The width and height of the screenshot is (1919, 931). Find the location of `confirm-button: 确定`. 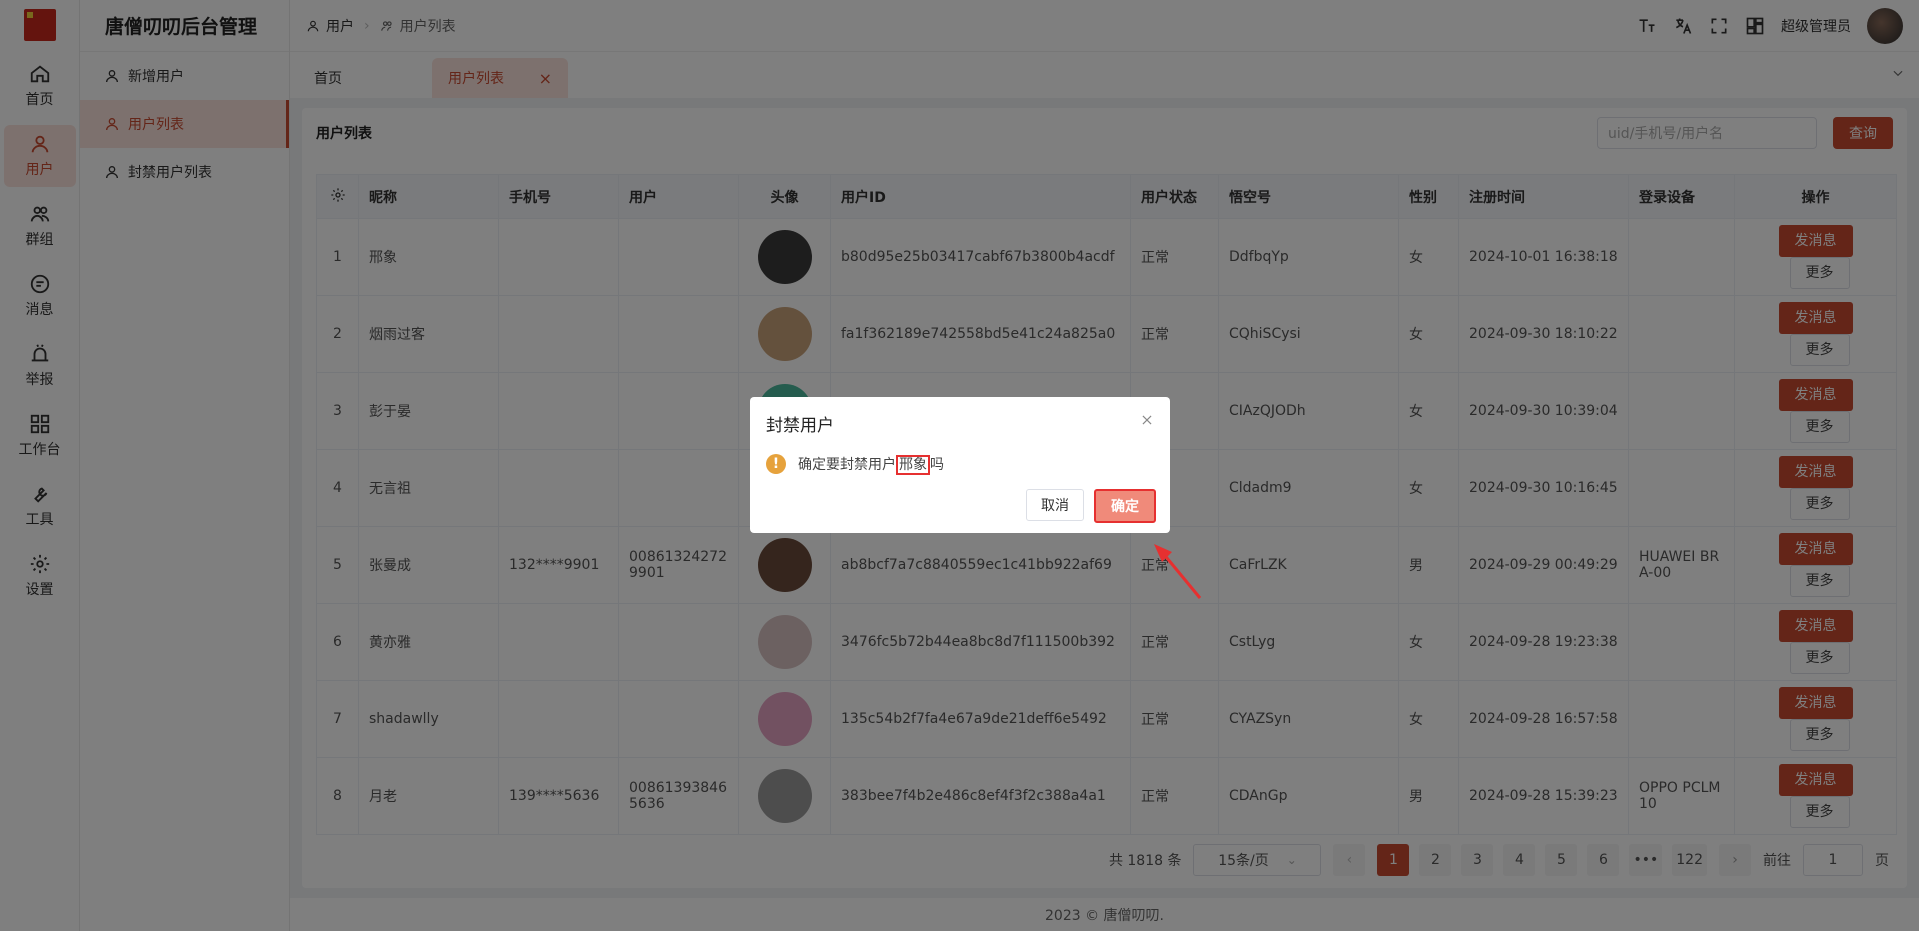

confirm-button: 确定 is located at coordinates (1125, 506).